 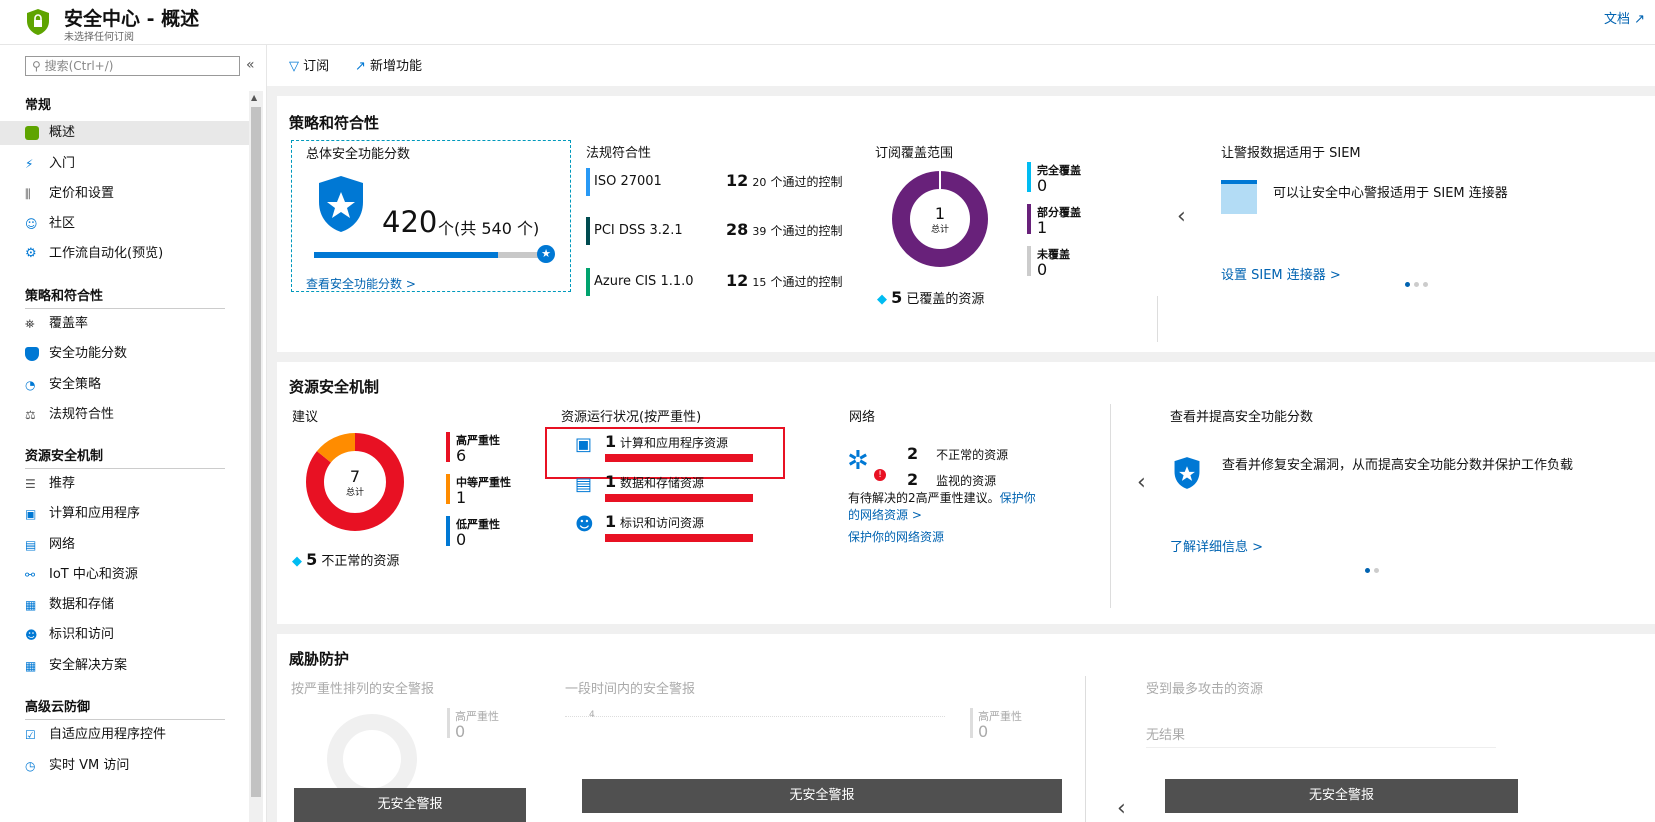 I want to click on siem-link: 设置 SIEM 连接器 >, so click(x=1281, y=273).